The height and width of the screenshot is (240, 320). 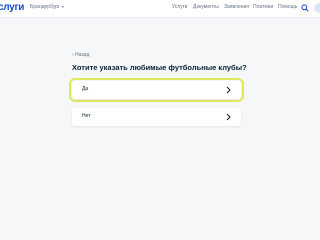 I want to click on option-no: Нет, so click(x=156, y=117).